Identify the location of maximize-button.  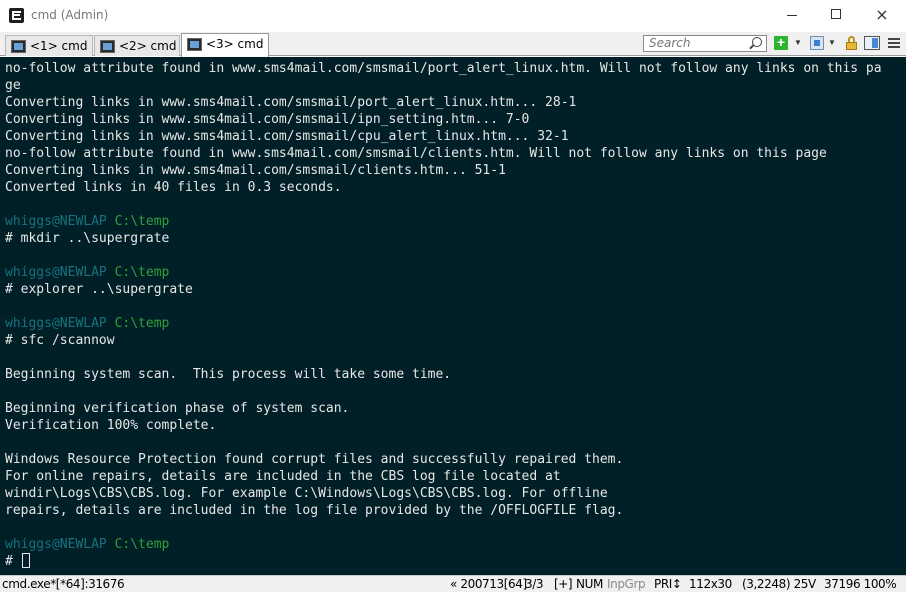
(837, 15).